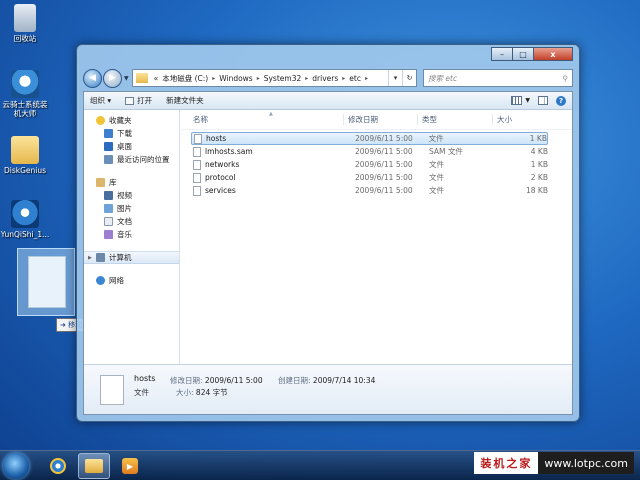 The height and width of the screenshot is (480, 640). I want to click on new-folder-button: 新建文件夹, so click(185, 100).